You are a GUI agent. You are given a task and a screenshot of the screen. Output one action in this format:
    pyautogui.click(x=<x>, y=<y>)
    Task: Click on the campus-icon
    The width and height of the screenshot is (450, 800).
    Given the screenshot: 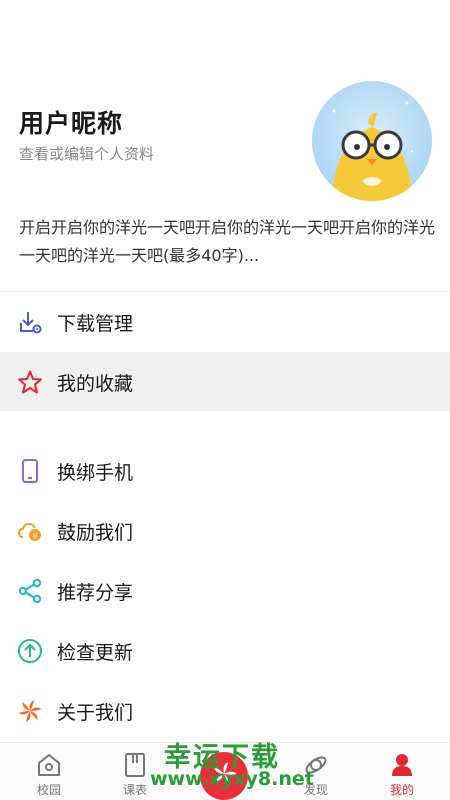 What is the action you would take?
    pyautogui.click(x=49, y=765)
    